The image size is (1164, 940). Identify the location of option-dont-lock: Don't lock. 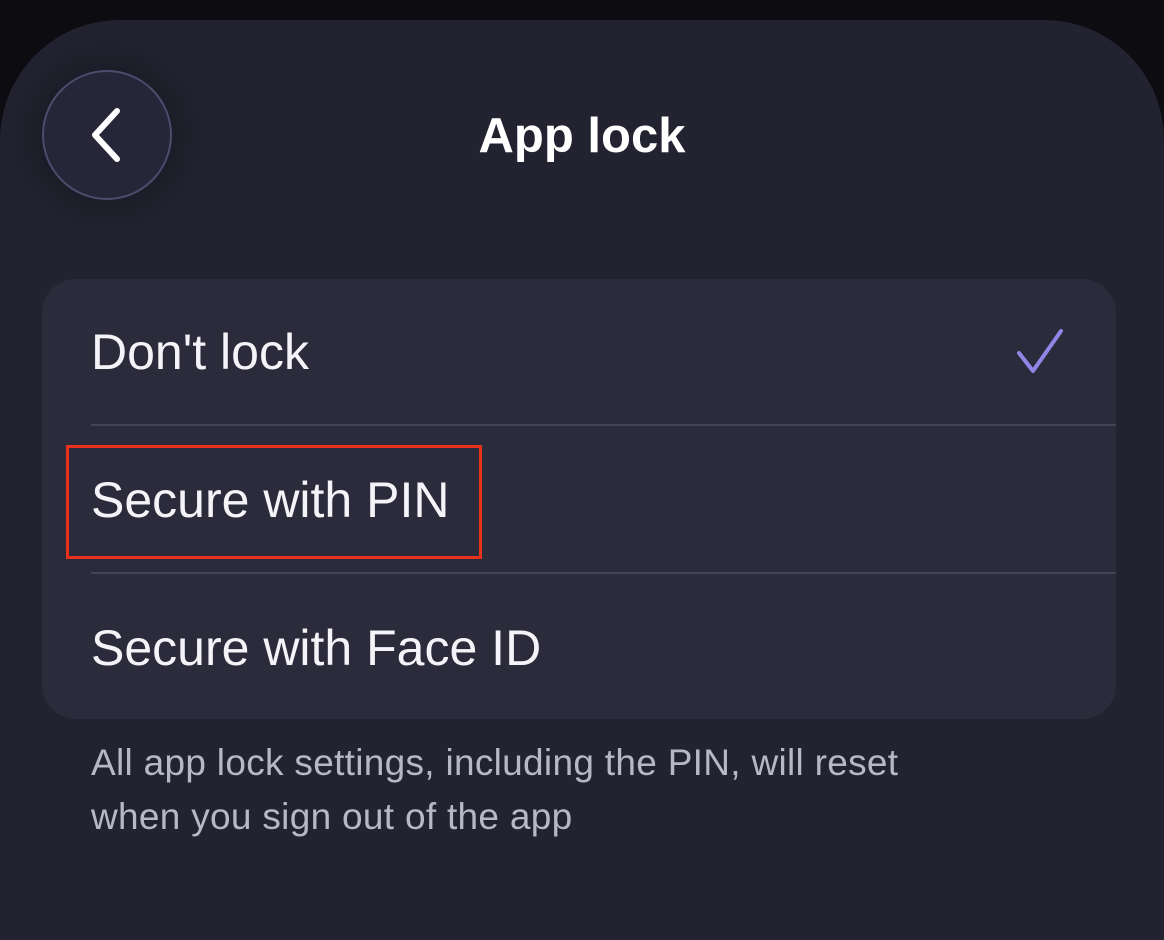
(579, 352).